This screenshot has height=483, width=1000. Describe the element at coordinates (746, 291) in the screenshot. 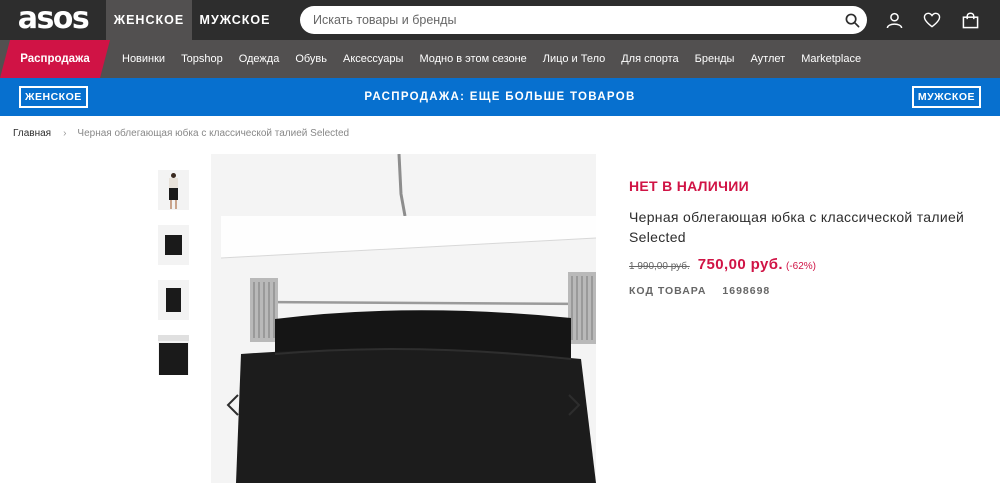

I see `product-code-value: 1698698` at that location.